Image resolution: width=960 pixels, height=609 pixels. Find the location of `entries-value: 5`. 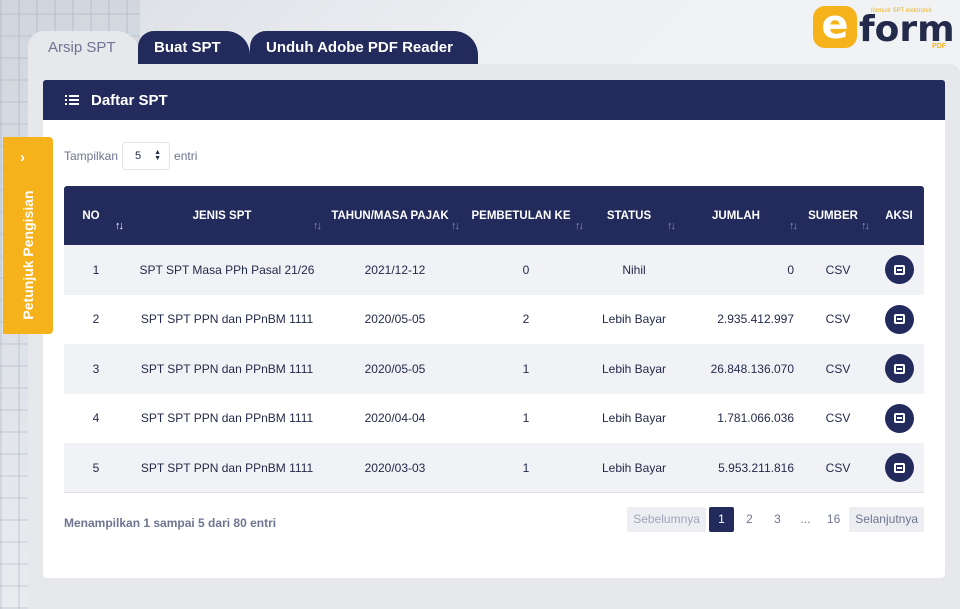

entries-value: 5 is located at coordinates (138, 156).